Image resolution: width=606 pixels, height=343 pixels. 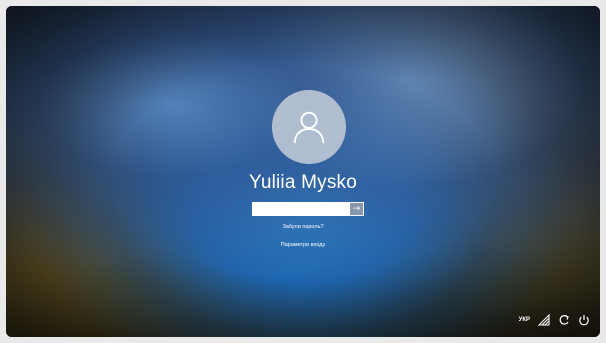 I want to click on user-silhouette-icon, so click(x=309, y=127).